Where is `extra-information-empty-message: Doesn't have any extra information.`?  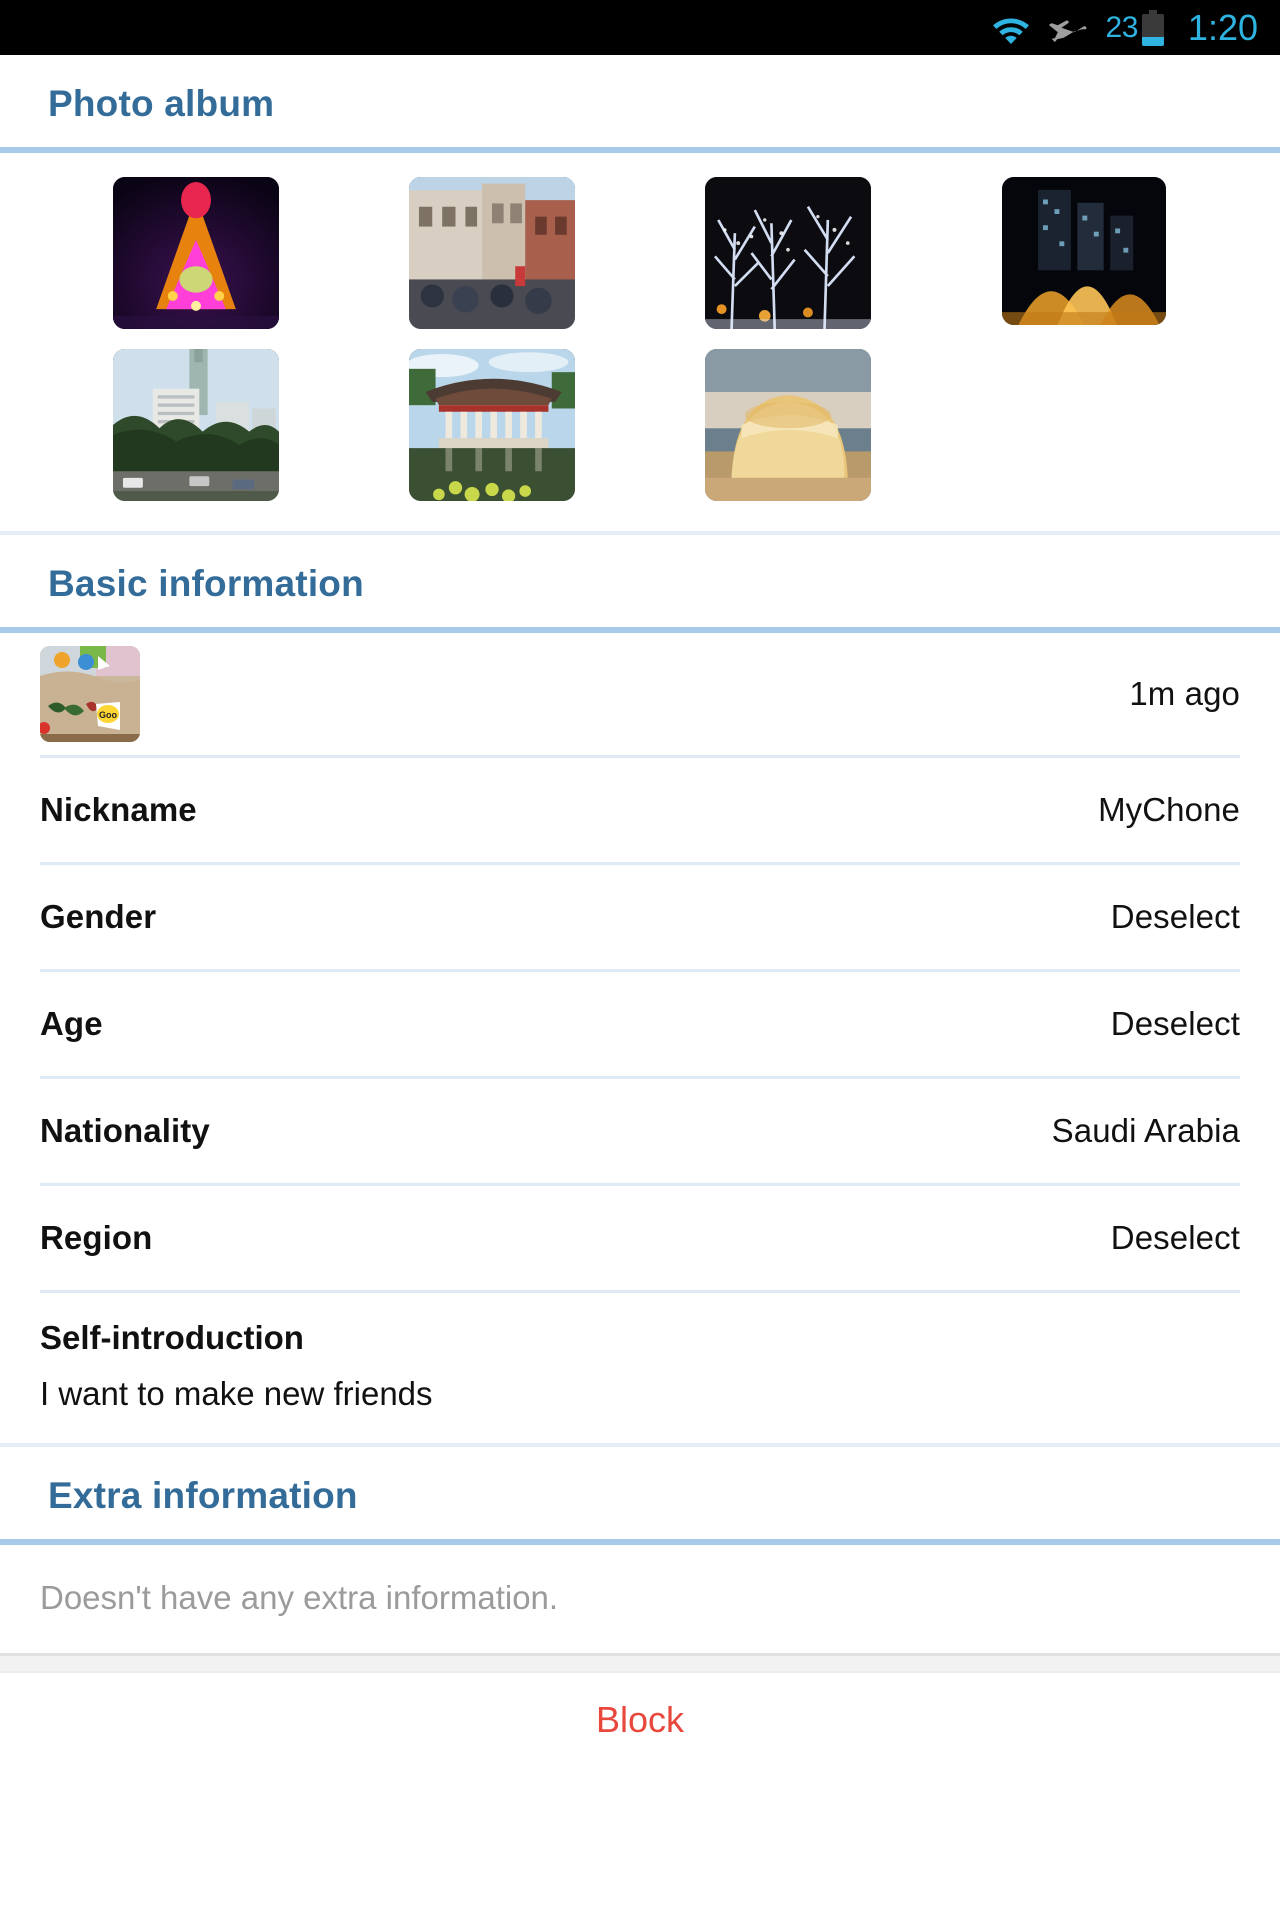
extra-information-empty-message: Doesn't have any extra information. is located at coordinates (299, 1597).